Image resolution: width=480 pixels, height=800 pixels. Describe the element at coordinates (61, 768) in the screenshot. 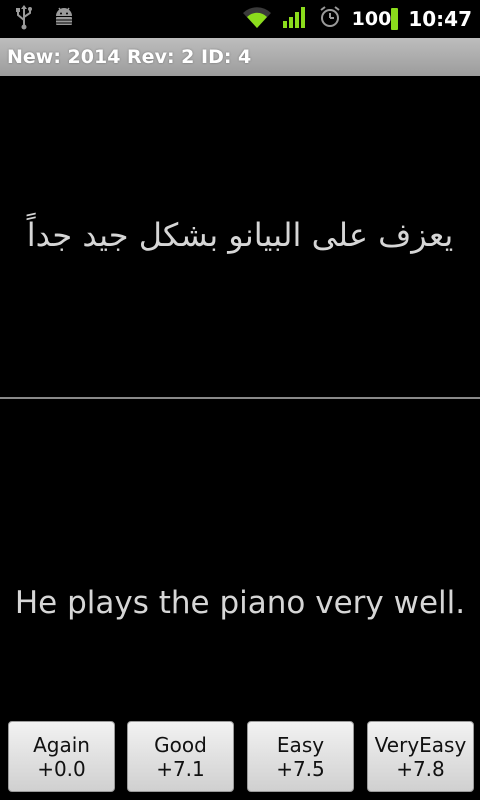

I see `again-button-interval: +0.0` at that location.